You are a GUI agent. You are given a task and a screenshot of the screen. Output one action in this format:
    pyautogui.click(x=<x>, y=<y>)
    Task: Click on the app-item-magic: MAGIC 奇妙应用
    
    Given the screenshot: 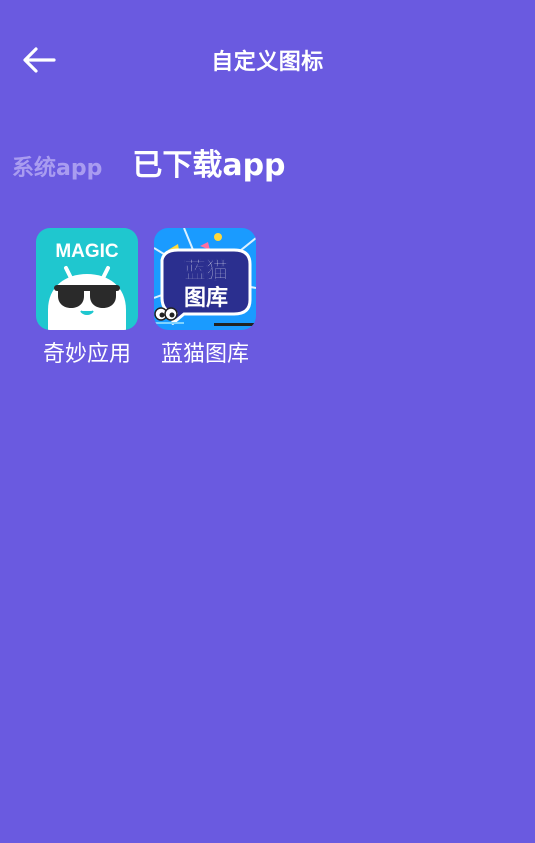 What is the action you would take?
    pyautogui.click(x=87, y=298)
    